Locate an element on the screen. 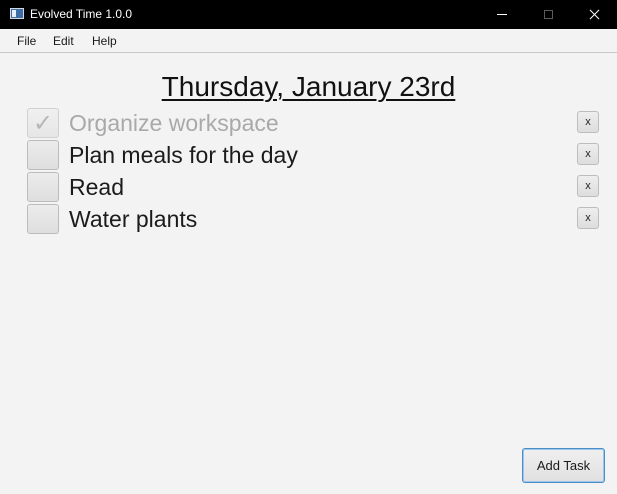 Image resolution: width=617 pixels, height=494 pixels. maximize-button is located at coordinates (548, 14).